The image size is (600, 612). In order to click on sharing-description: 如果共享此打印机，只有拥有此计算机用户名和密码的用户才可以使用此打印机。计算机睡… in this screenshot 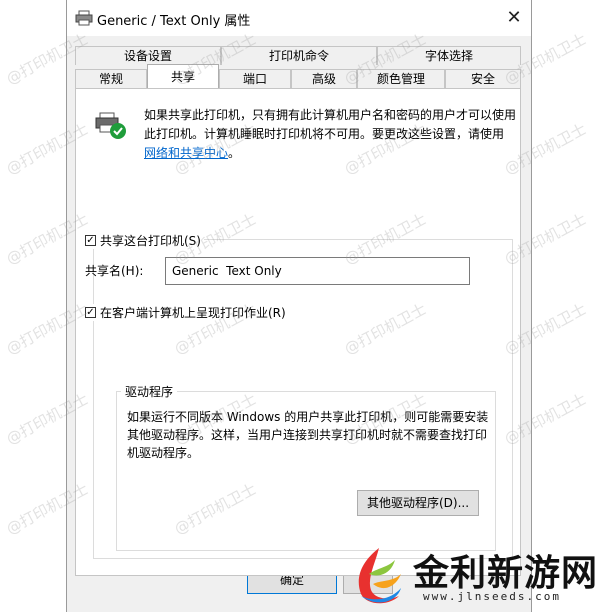, I will do `click(330, 134)`.